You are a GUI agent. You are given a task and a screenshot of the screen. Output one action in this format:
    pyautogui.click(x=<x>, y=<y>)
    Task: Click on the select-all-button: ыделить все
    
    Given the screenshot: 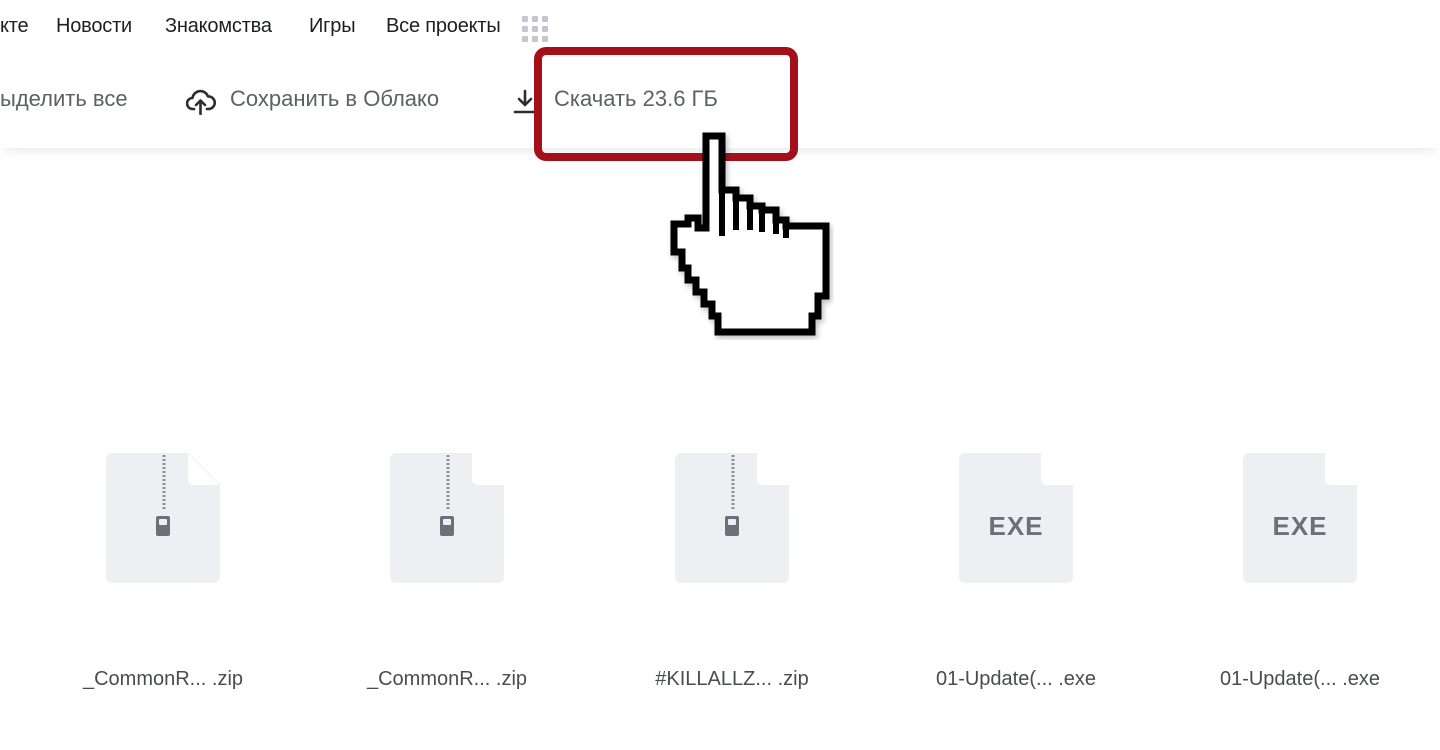 What is the action you would take?
    pyautogui.click(x=64, y=99)
    